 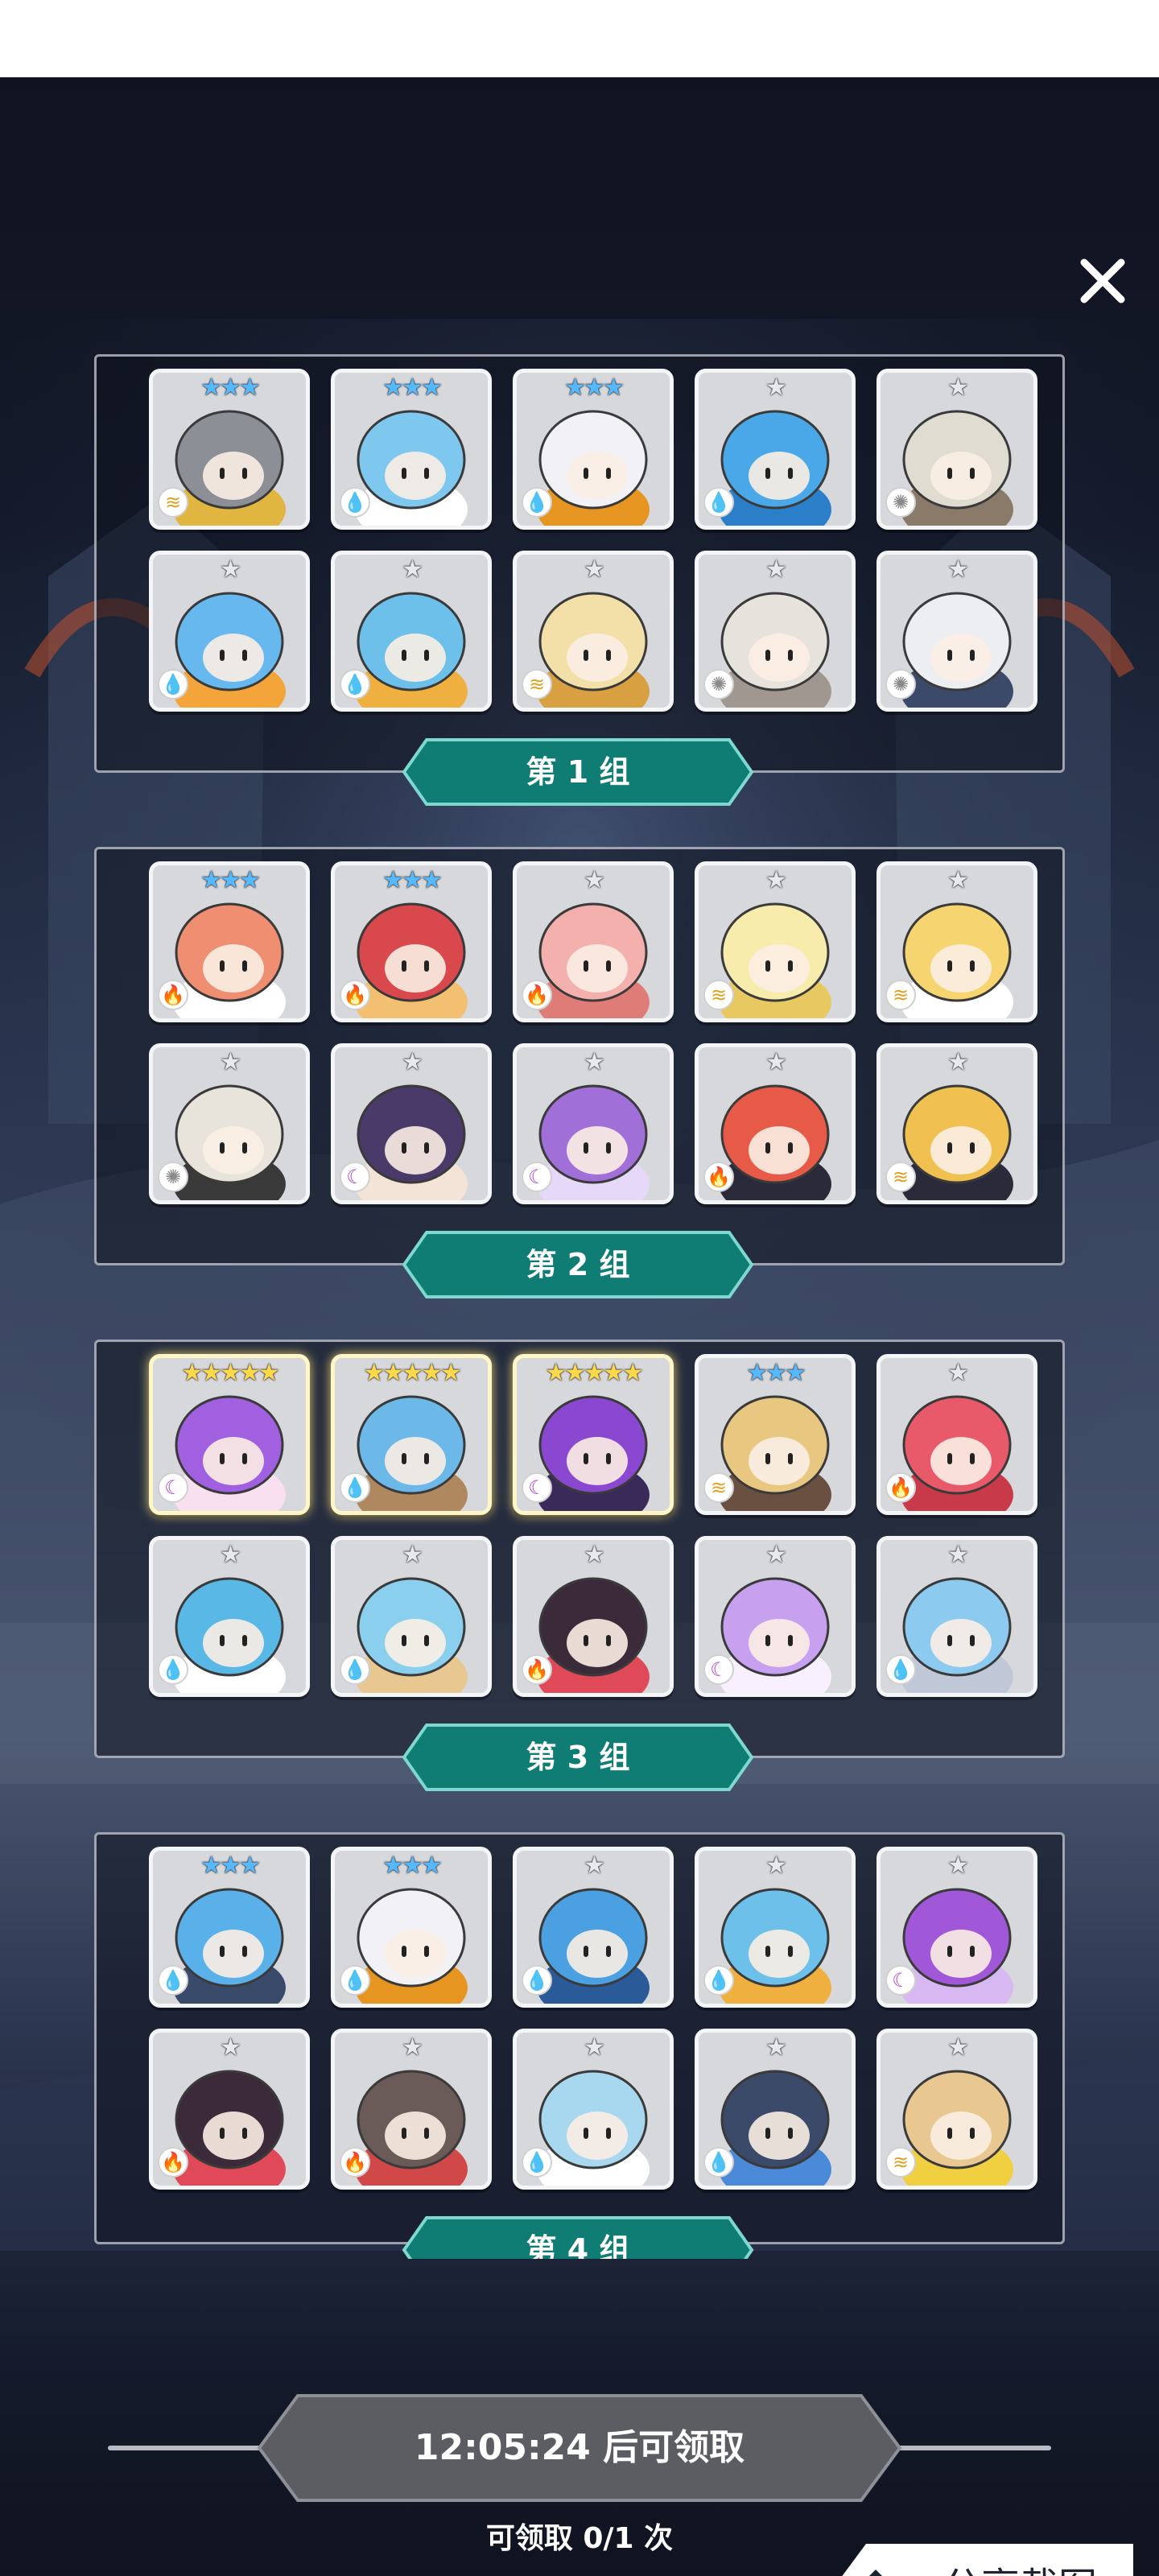 I want to click on share-screenshot-button: 分享截图, so click(x=983, y=2560).